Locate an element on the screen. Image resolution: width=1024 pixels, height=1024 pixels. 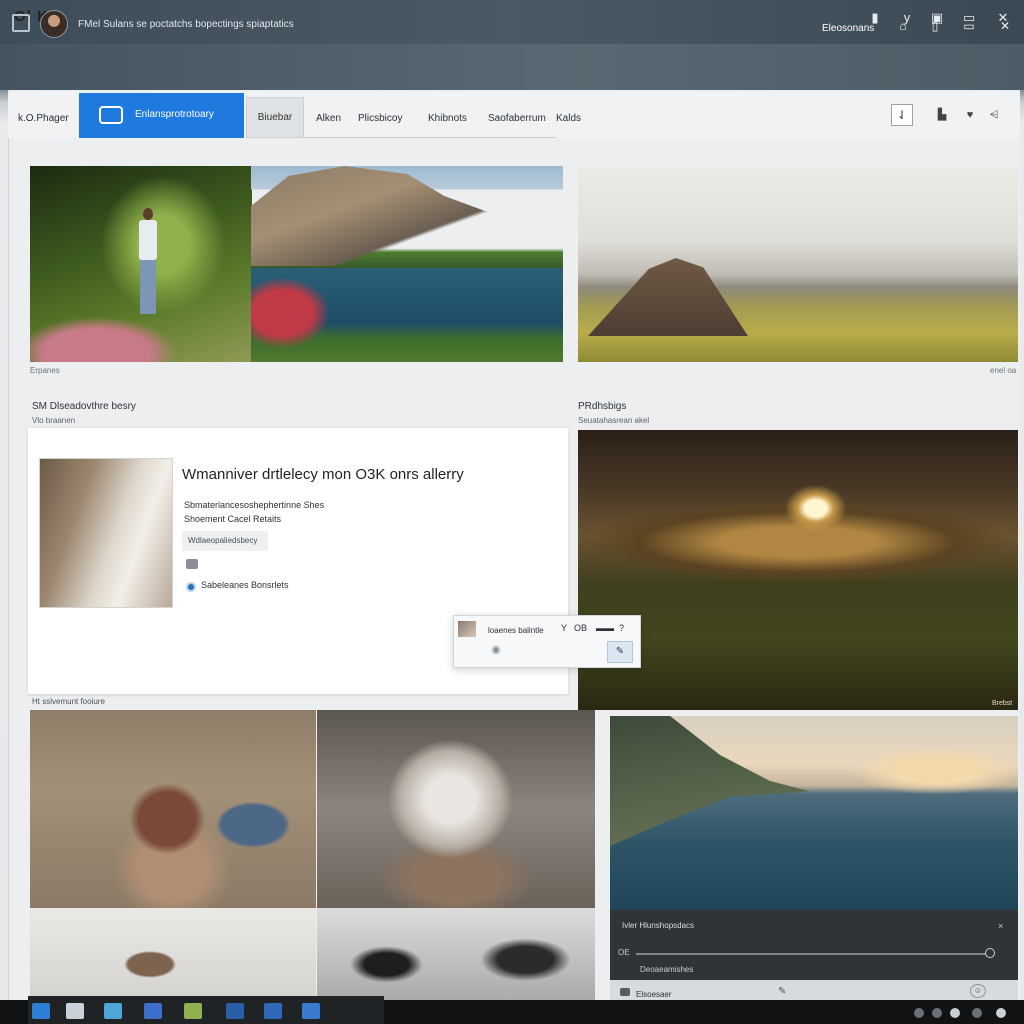
header-action-button: Eleosonans is located at coordinates (848, 28).